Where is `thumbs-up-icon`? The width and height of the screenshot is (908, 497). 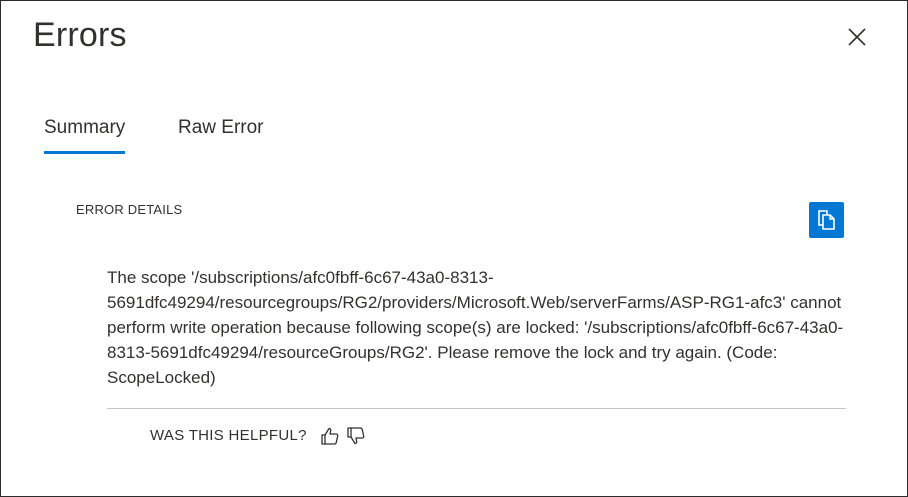
thumbs-up-icon is located at coordinates (330, 436).